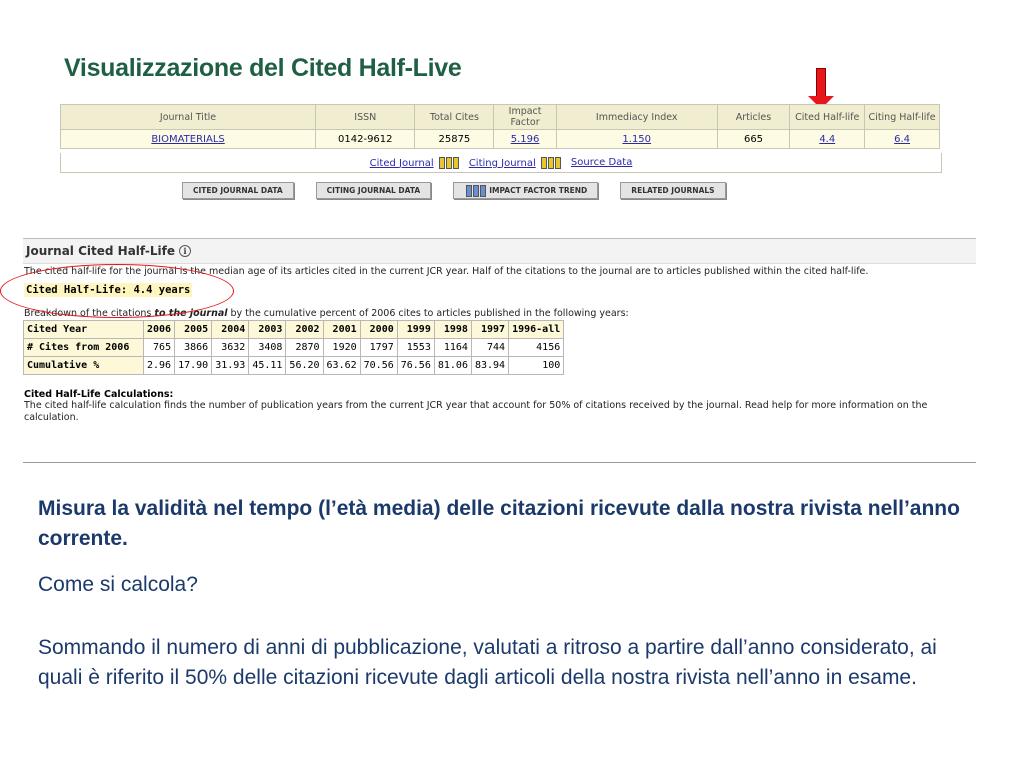 This screenshot has width=1024, height=768. I want to click on related-journals-button: RELATED JOURNALS, so click(673, 190).